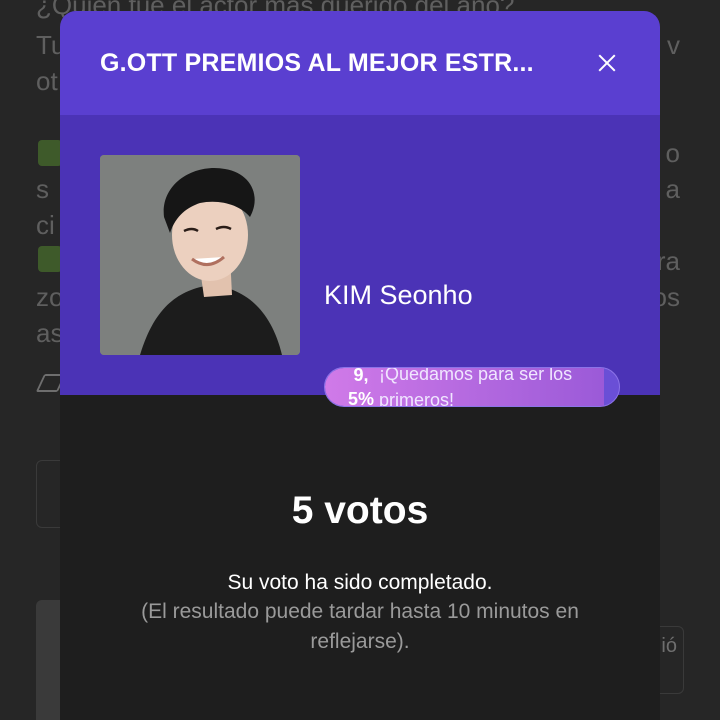  Describe the element at coordinates (45, 225) in the screenshot. I see `background-text-line: ci` at that location.